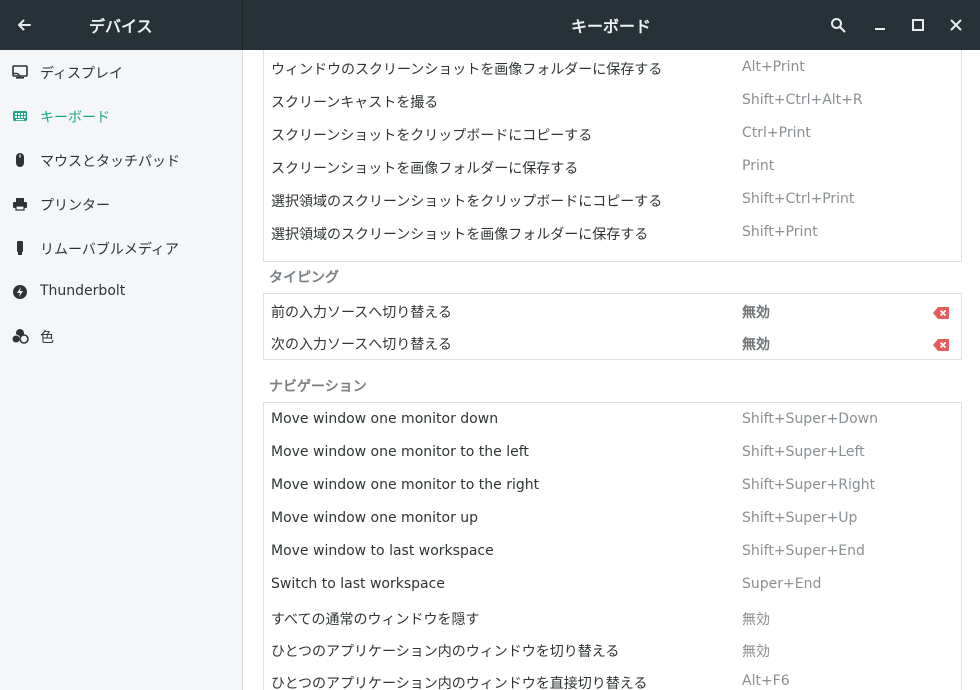 The image size is (980, 690). I want to click on shortcut-accel: Alt+F6, so click(766, 681).